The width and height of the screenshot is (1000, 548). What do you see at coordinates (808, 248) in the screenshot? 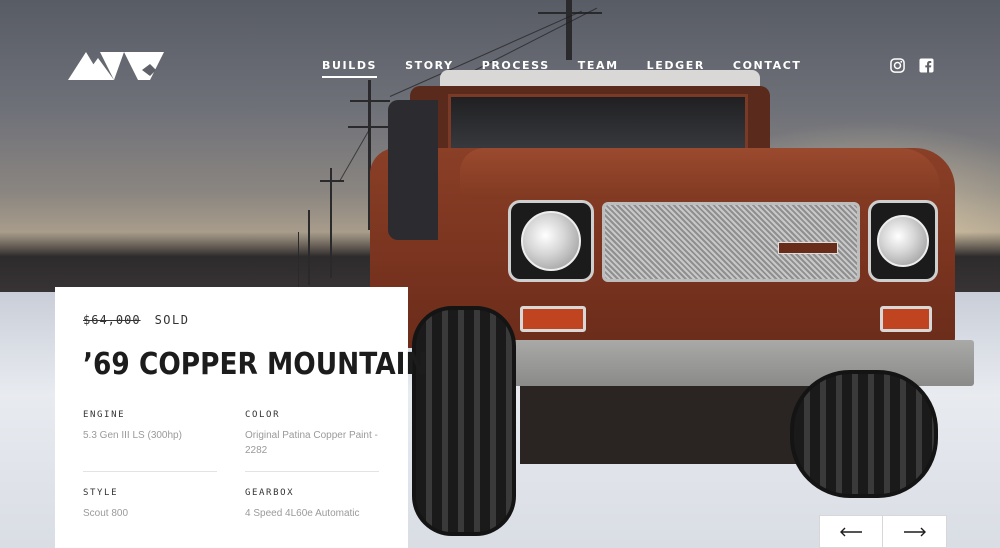
I see `grille-badge` at bounding box center [808, 248].